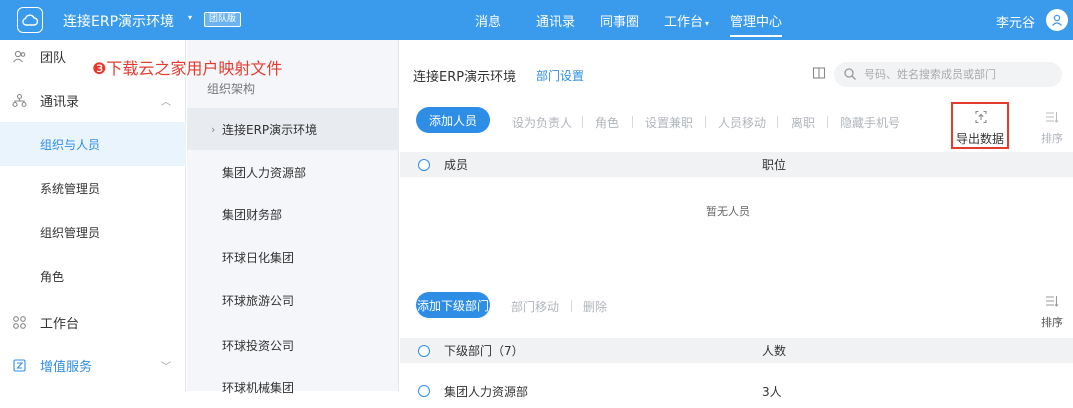 The width and height of the screenshot is (1073, 408). I want to click on user-icon, so click(1057, 20).